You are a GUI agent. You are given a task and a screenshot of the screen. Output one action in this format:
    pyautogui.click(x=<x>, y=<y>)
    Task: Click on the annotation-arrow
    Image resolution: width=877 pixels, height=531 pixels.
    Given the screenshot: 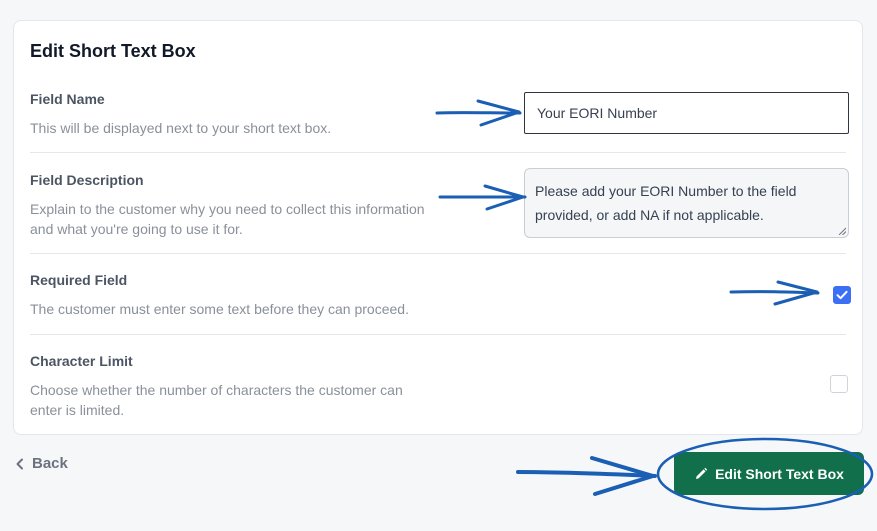 What is the action you would take?
    pyautogui.click(x=586, y=474)
    